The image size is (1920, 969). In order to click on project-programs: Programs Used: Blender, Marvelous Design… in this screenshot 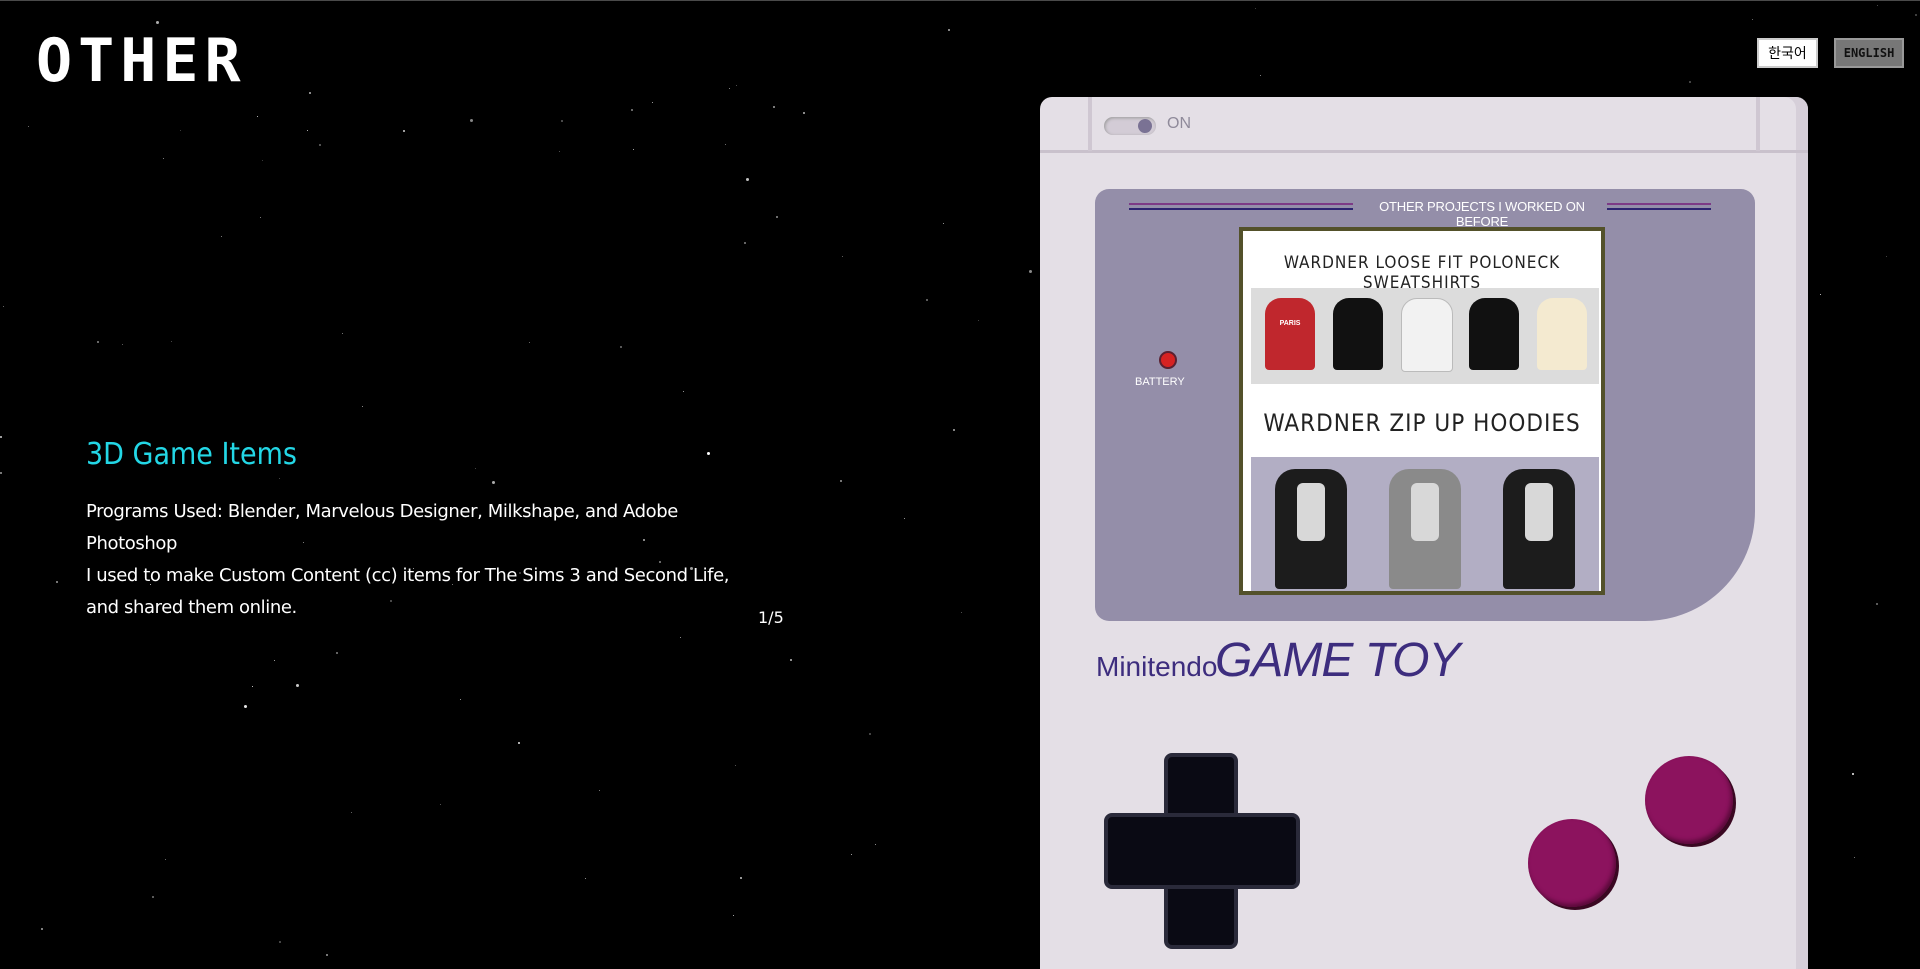, I will do `click(382, 527)`.